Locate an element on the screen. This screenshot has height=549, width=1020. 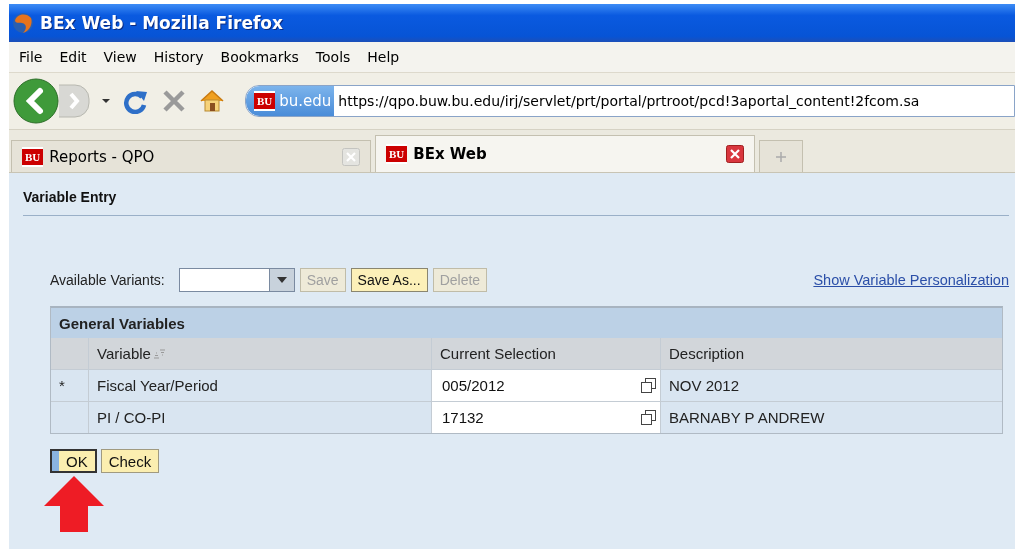
menu-item: Tools is located at coordinates (333, 57).